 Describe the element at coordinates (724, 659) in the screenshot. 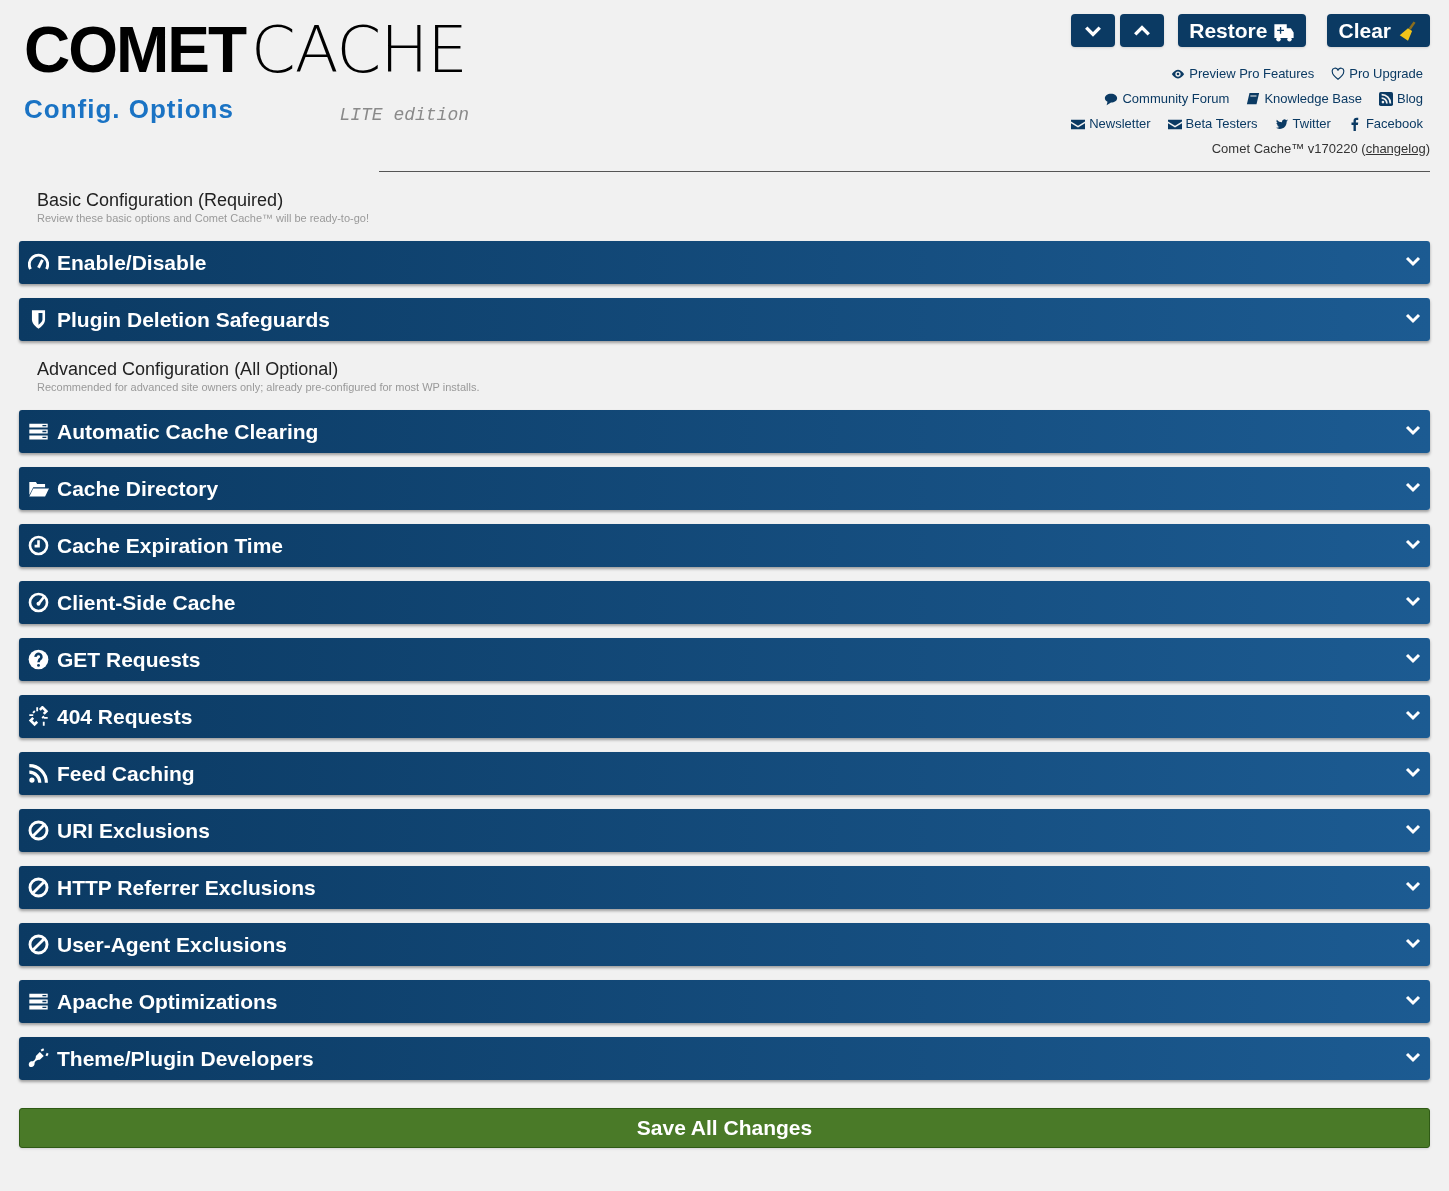

I see `panel-header: GET Requests` at that location.